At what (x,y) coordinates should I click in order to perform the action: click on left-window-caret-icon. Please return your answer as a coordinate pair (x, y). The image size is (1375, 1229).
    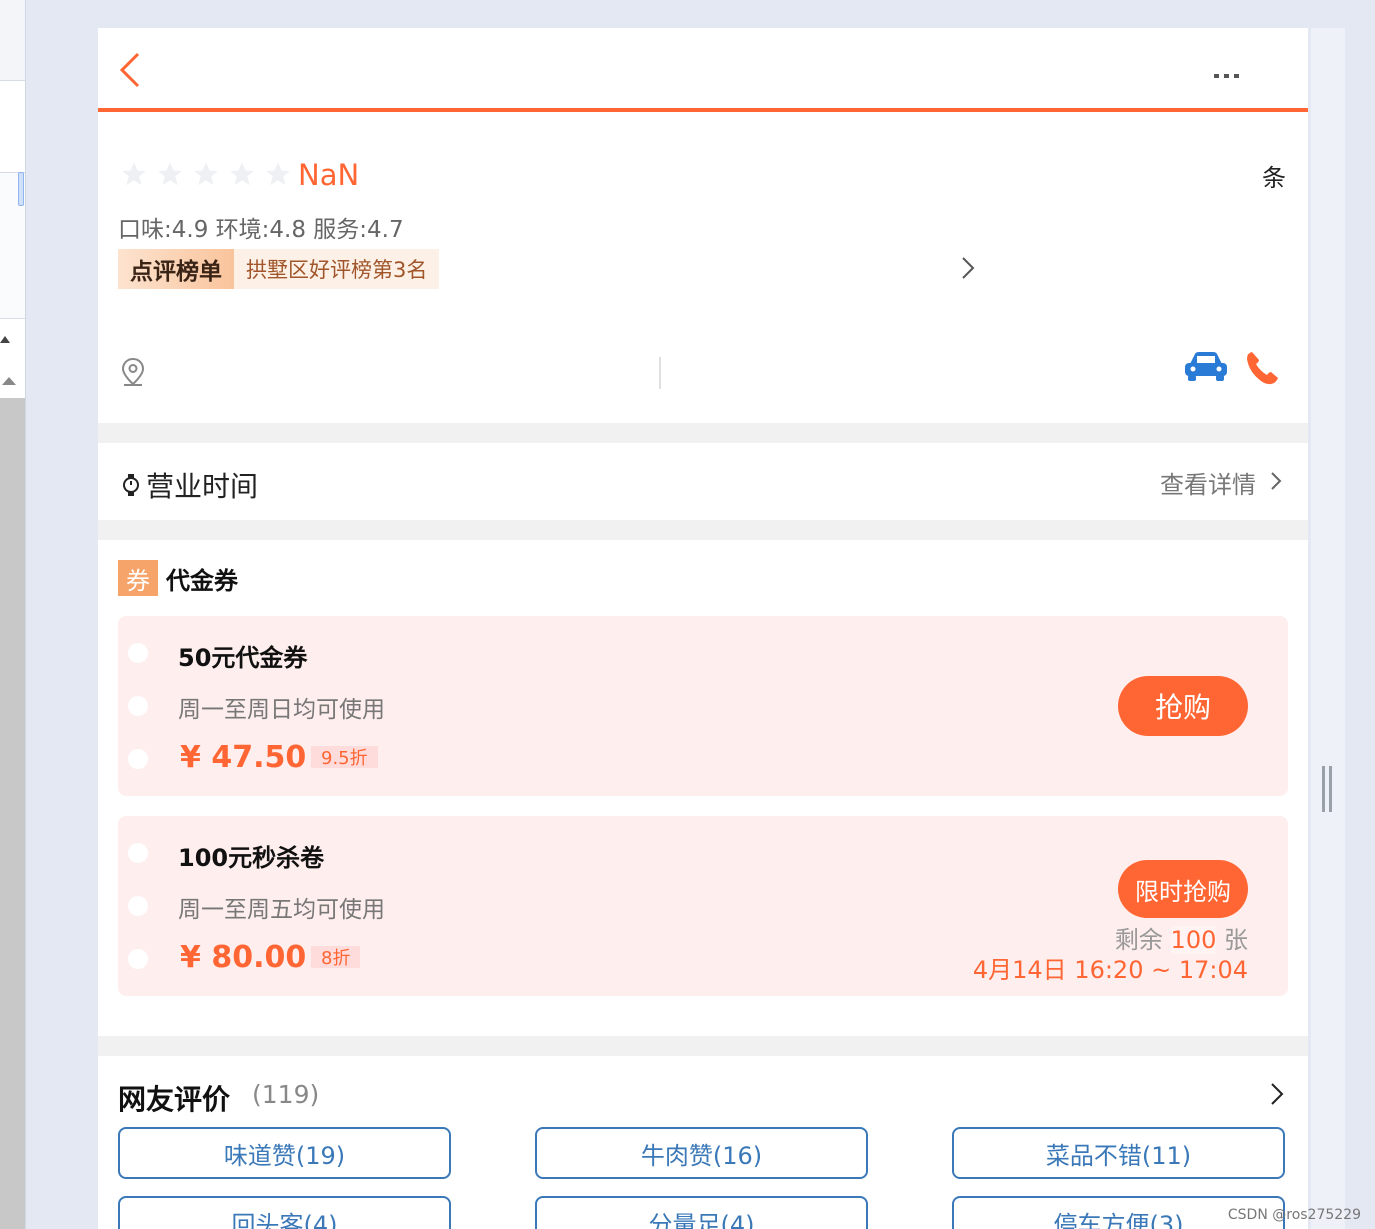
    Looking at the image, I should click on (5, 339).